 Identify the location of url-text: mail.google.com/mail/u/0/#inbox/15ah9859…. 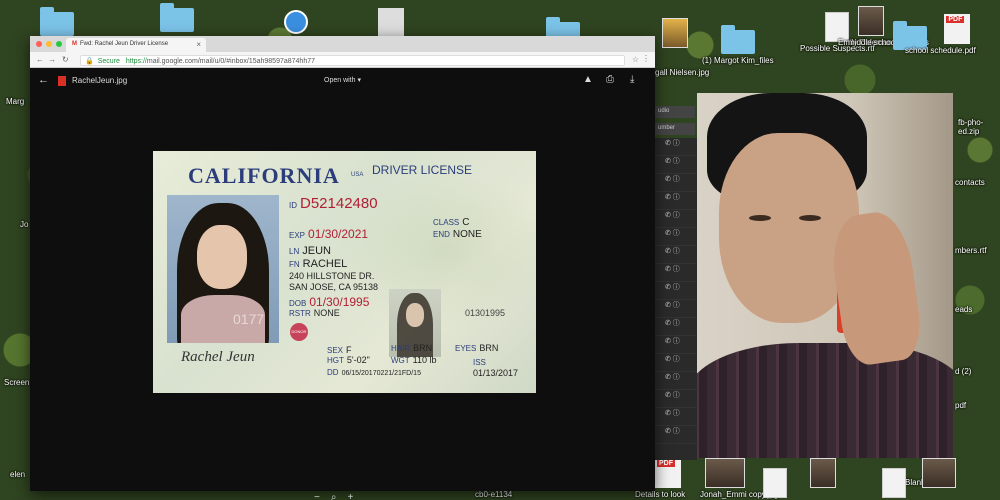
(230, 61).